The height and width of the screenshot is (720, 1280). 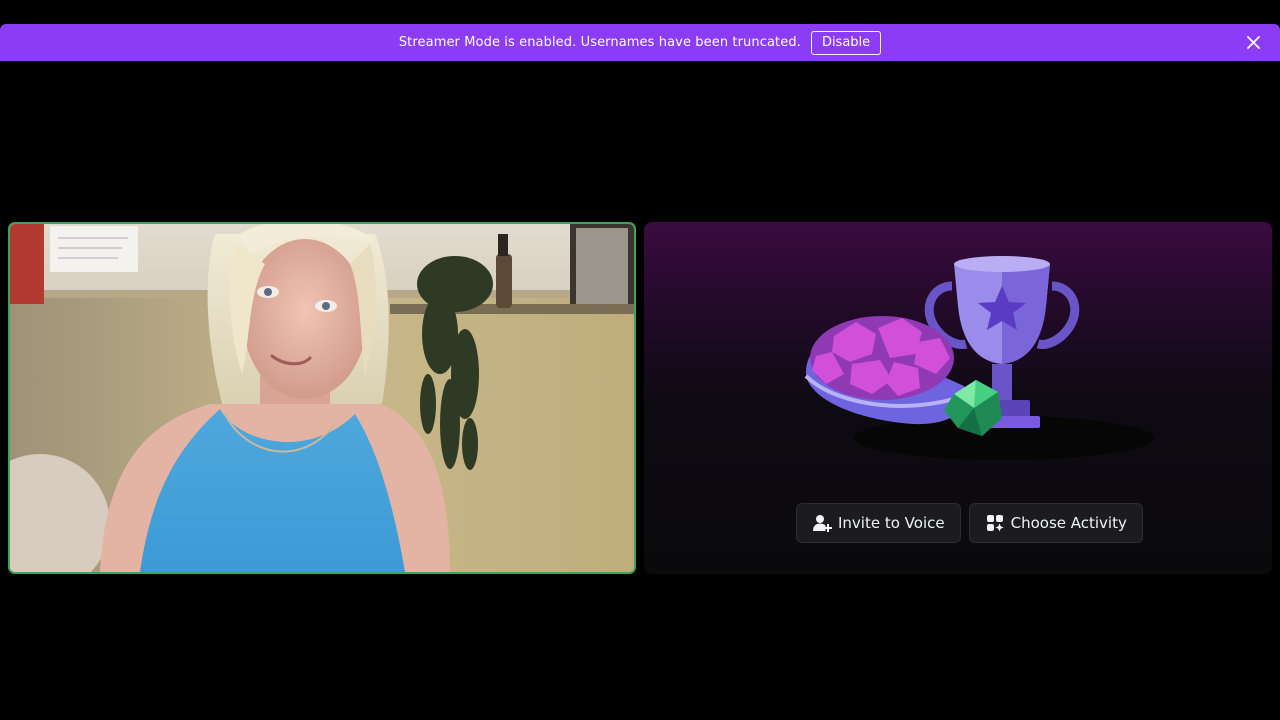 I want to click on choose-activity-button: Choose Activity, so click(x=1055, y=523).